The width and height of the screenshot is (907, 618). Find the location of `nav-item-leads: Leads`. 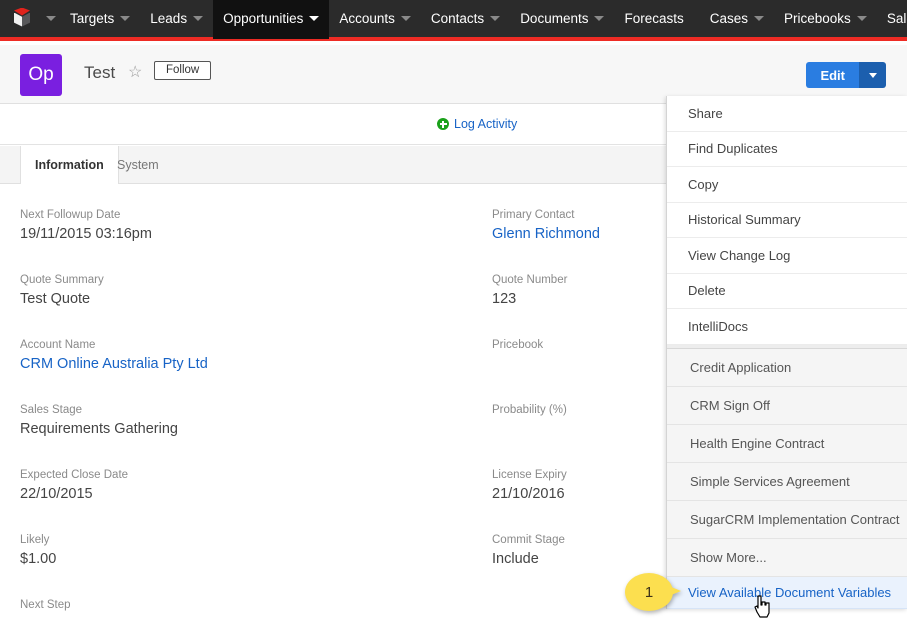

nav-item-leads: Leads is located at coordinates (176, 19).